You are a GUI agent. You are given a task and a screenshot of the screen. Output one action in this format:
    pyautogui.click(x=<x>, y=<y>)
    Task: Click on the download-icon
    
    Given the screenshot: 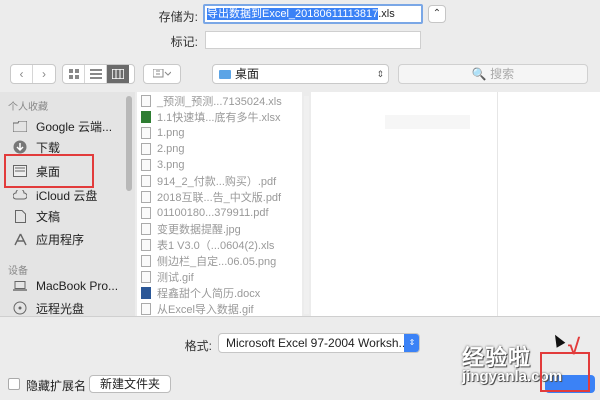 What is the action you would take?
    pyautogui.click(x=20, y=147)
    